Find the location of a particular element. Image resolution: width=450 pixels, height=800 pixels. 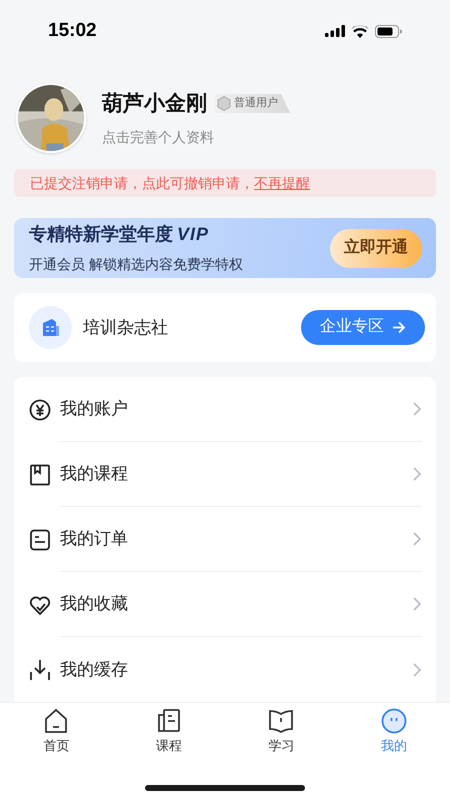

signal-icon is located at coordinates (335, 31).